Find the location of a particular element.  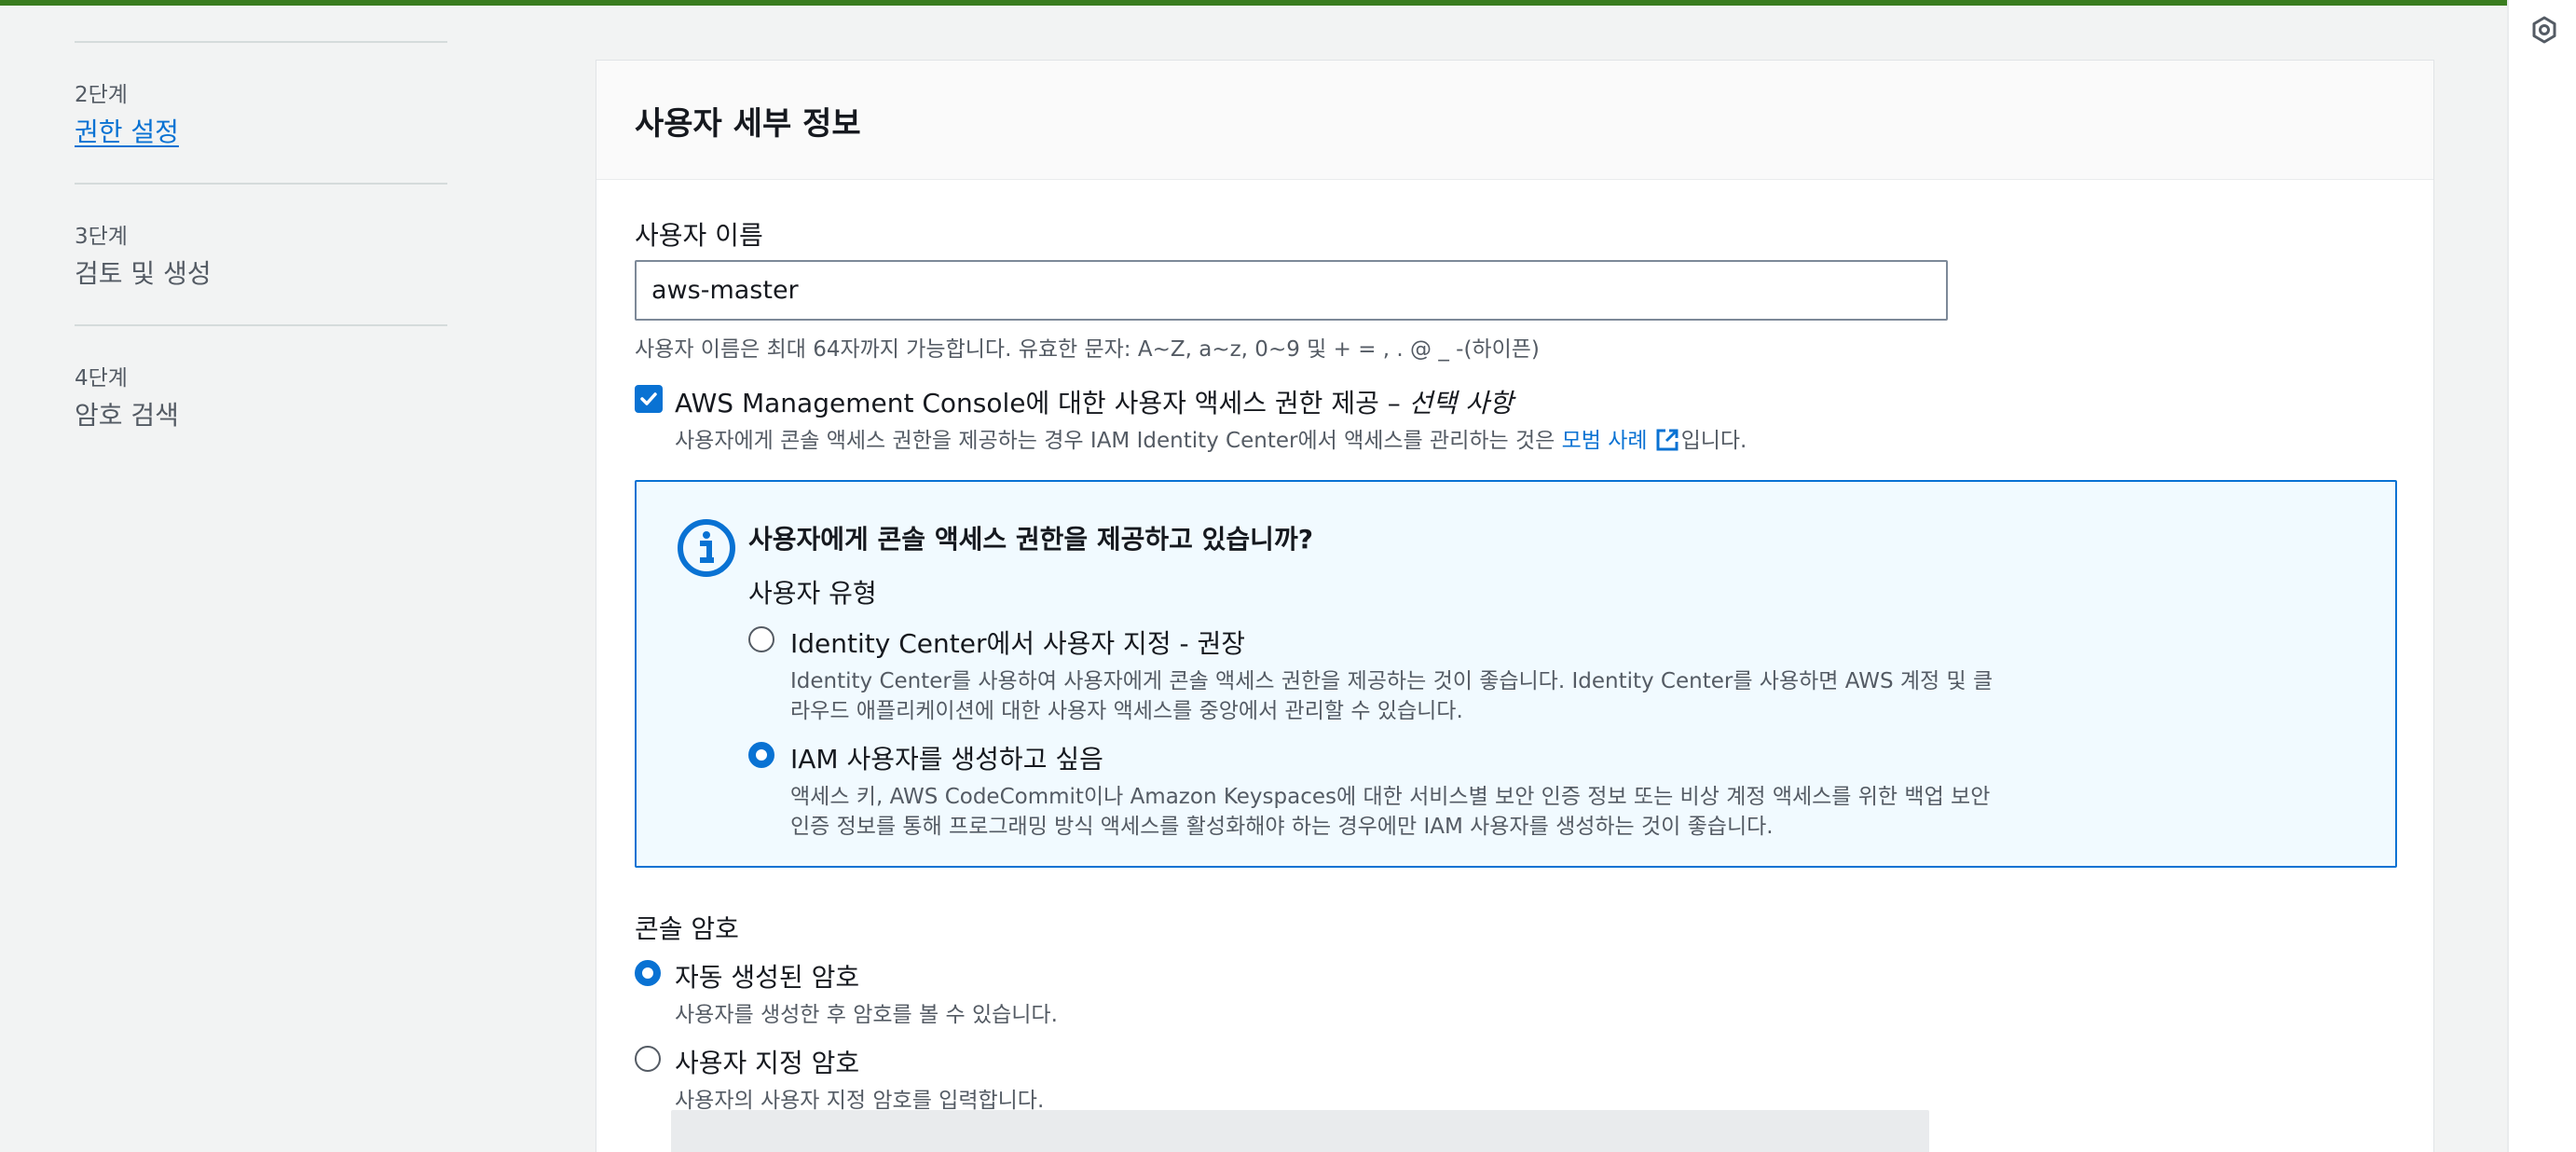

step-name: 검토 및 생성 is located at coordinates (143, 274).